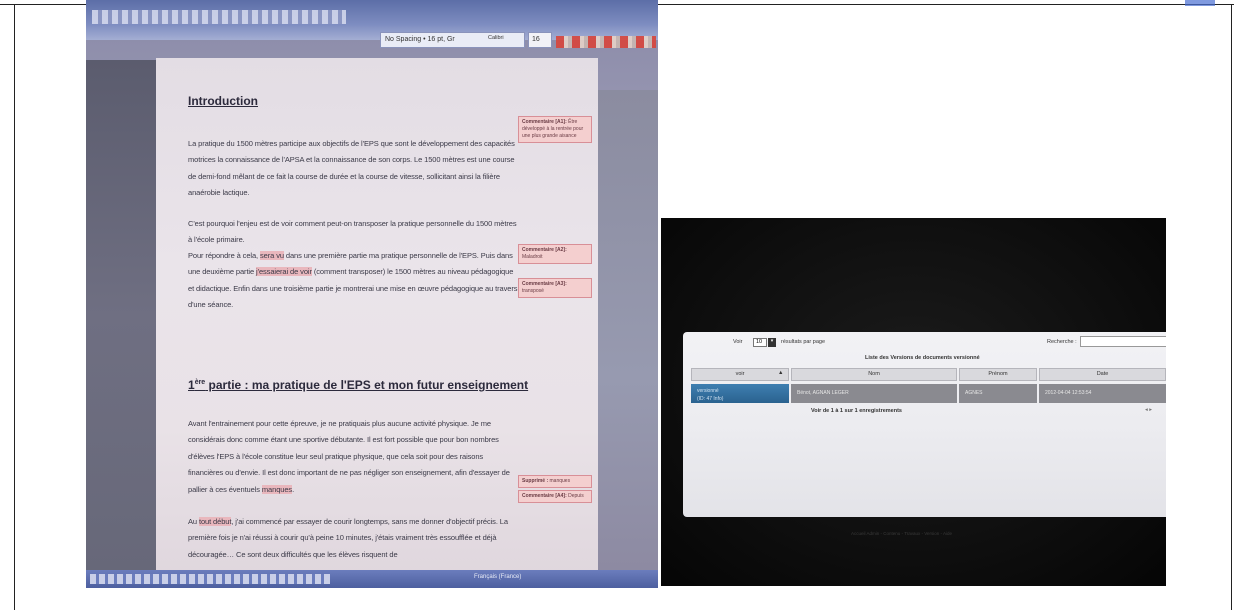 This screenshot has height=610, width=1234. Describe the element at coordinates (535, 481) in the screenshot. I see `deletion-label: Supprimé :` at that location.